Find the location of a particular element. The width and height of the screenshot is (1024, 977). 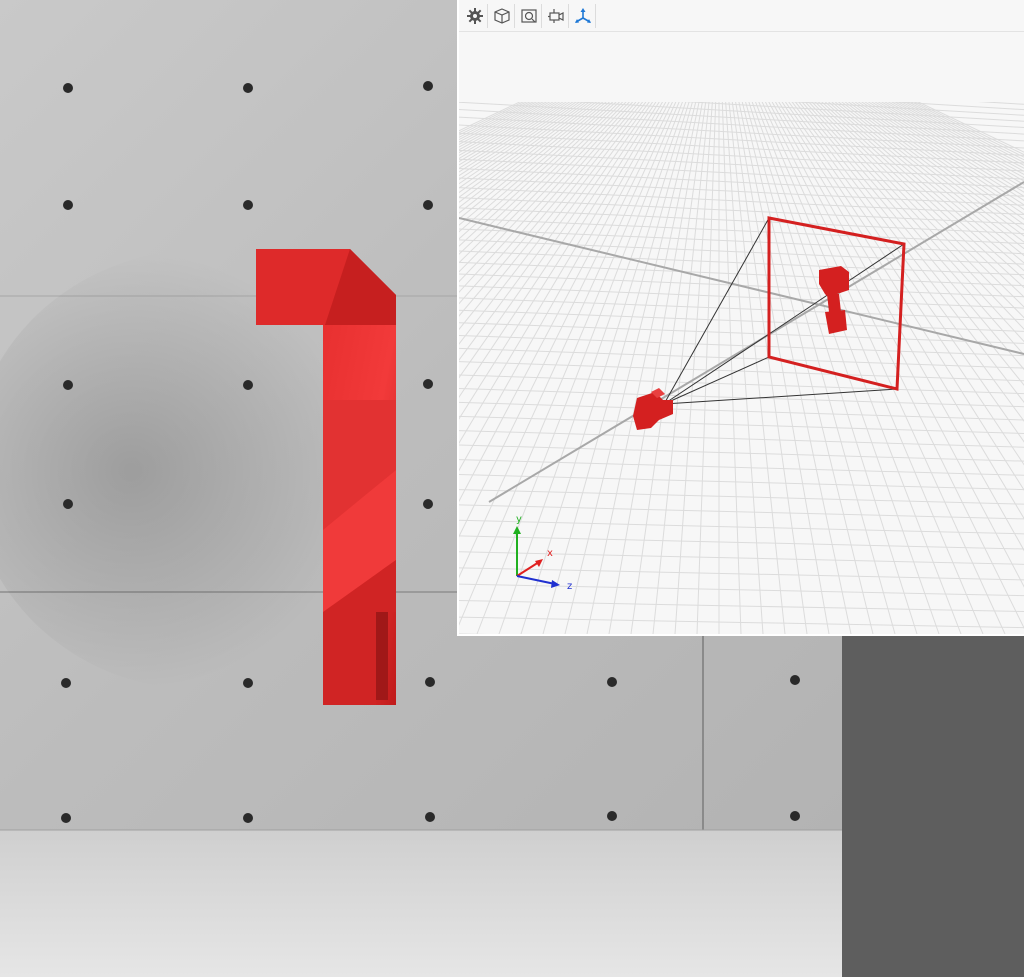

render-snapshot-button is located at coordinates (529, 16).